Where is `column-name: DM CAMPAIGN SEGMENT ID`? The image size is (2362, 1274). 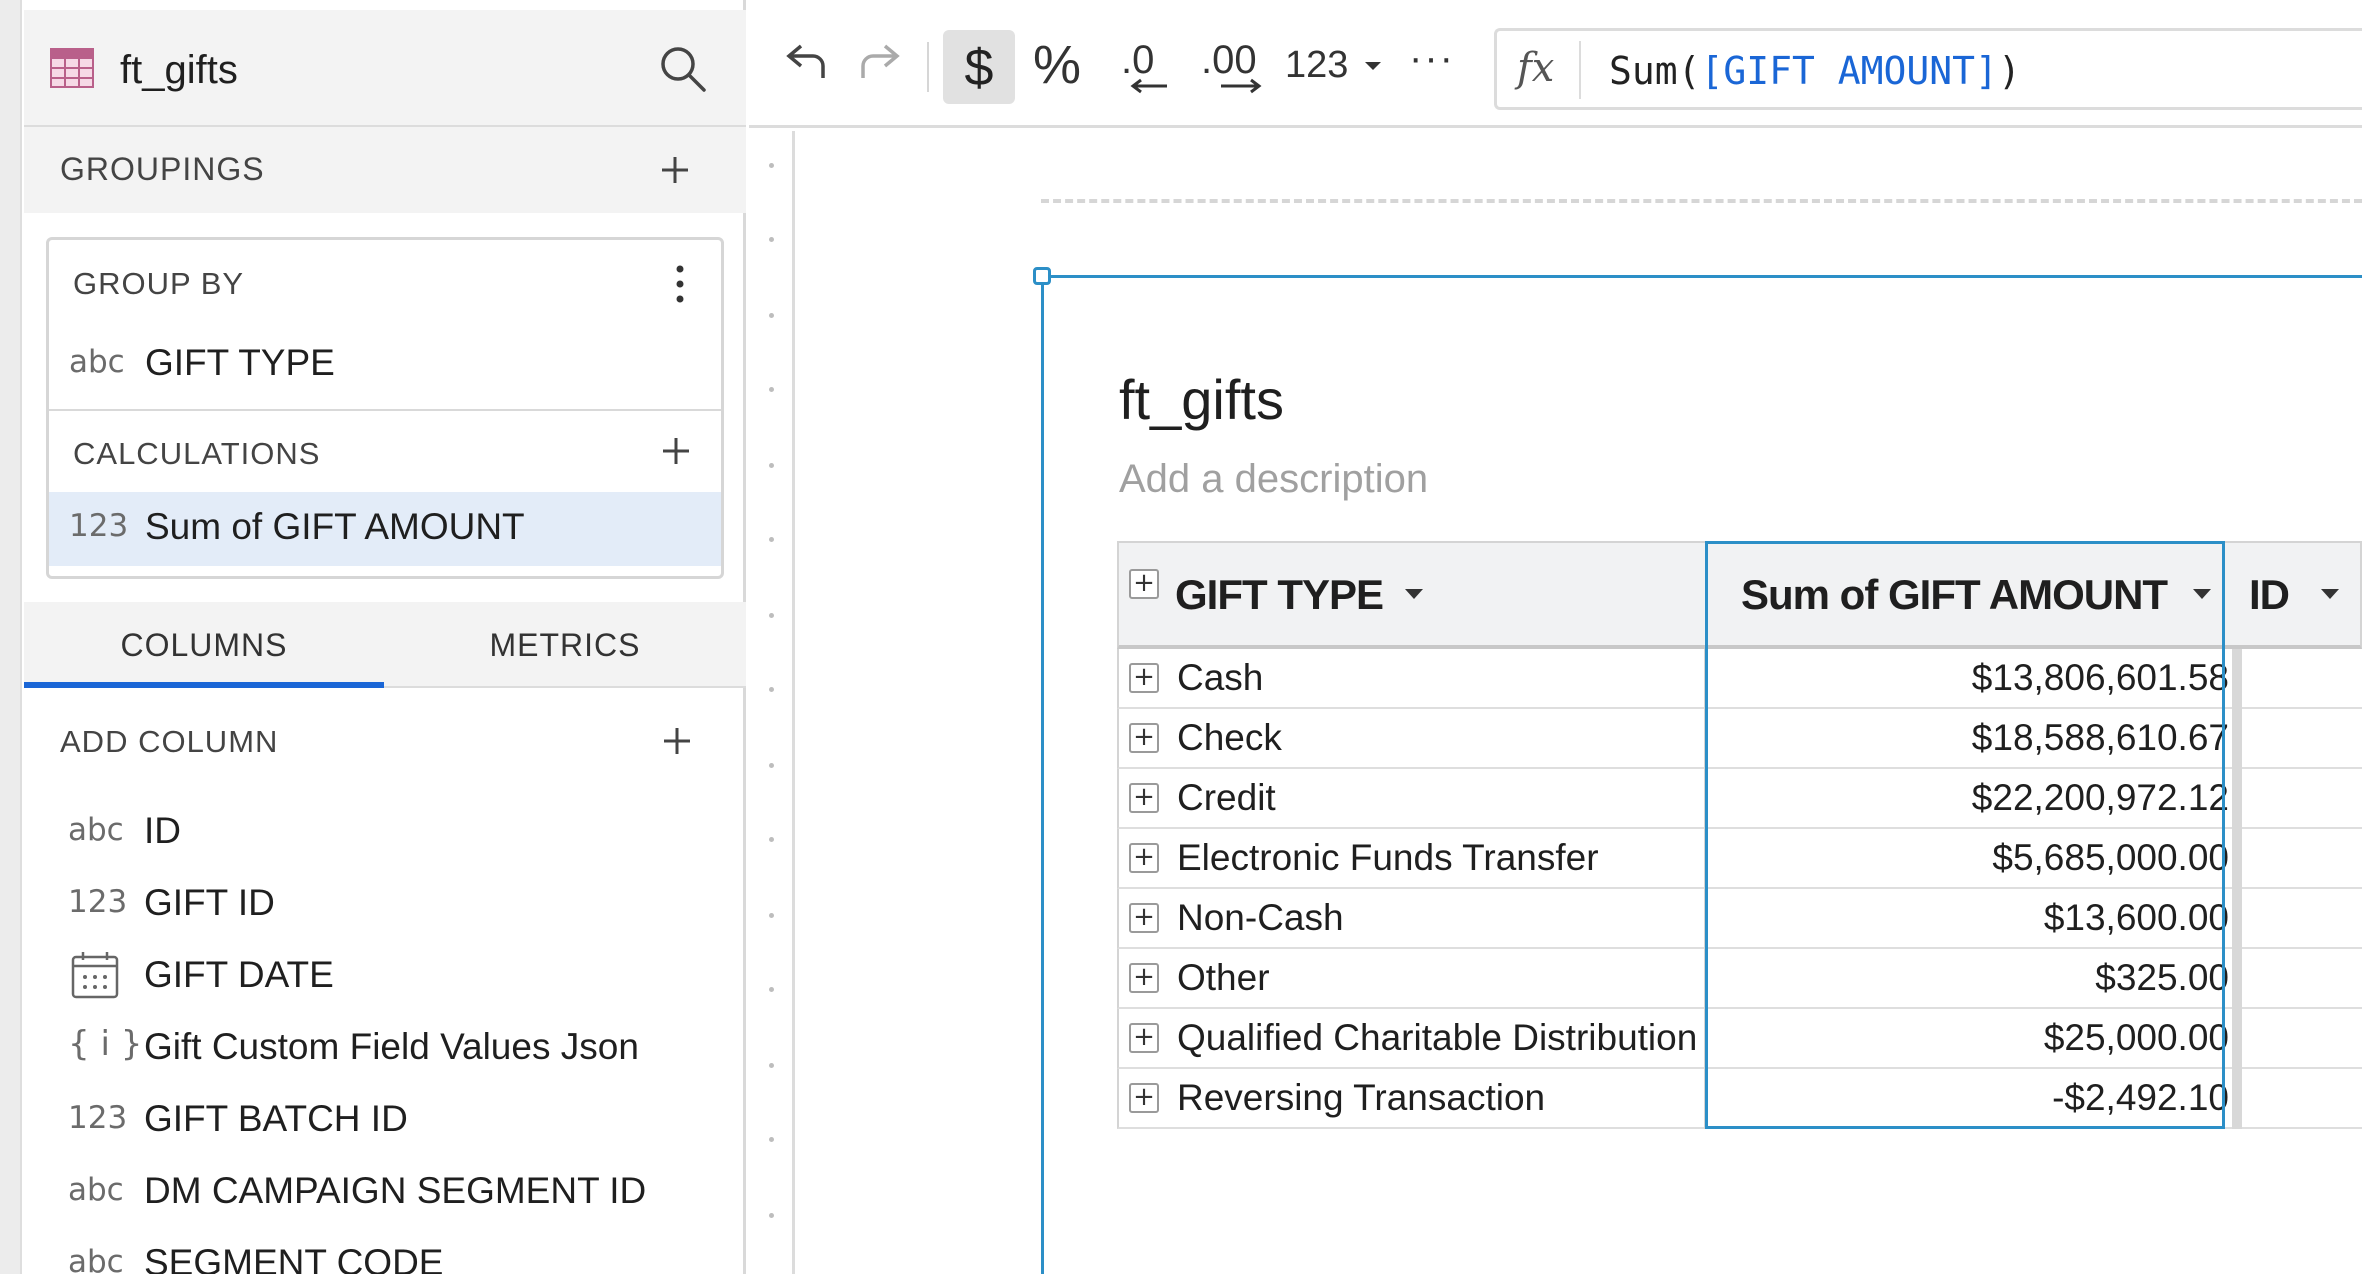
column-name: DM CAMPAIGN SEGMENT ID is located at coordinates (395, 1190).